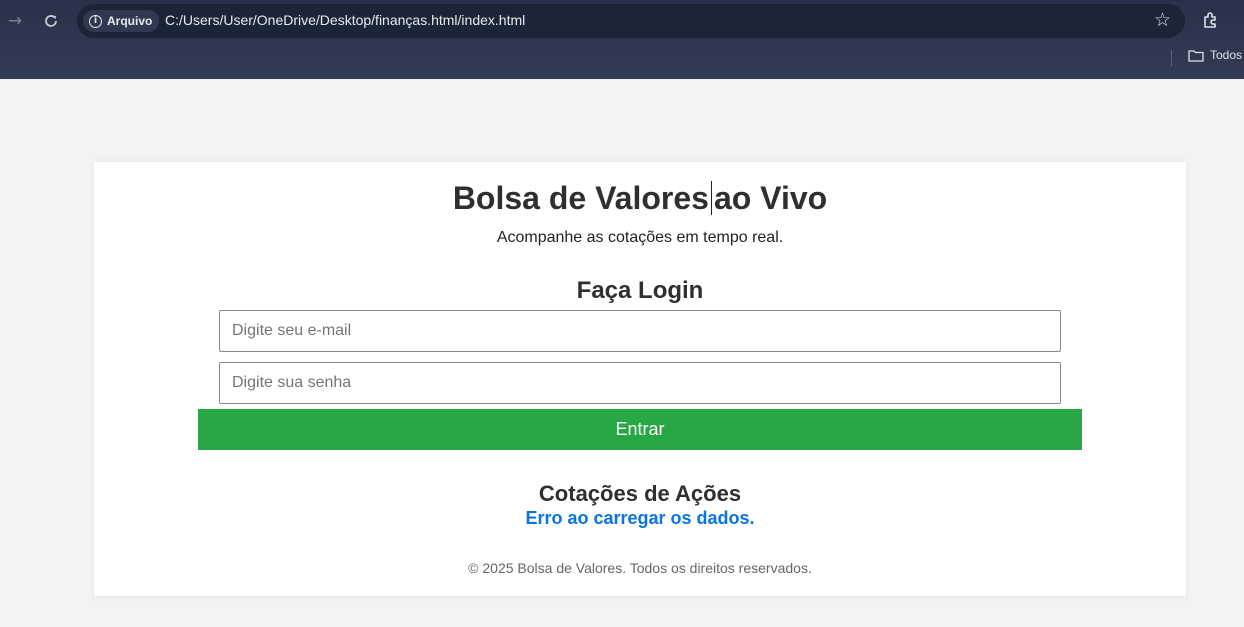 The height and width of the screenshot is (627, 1244). I want to click on text-cursor, so click(711, 198).